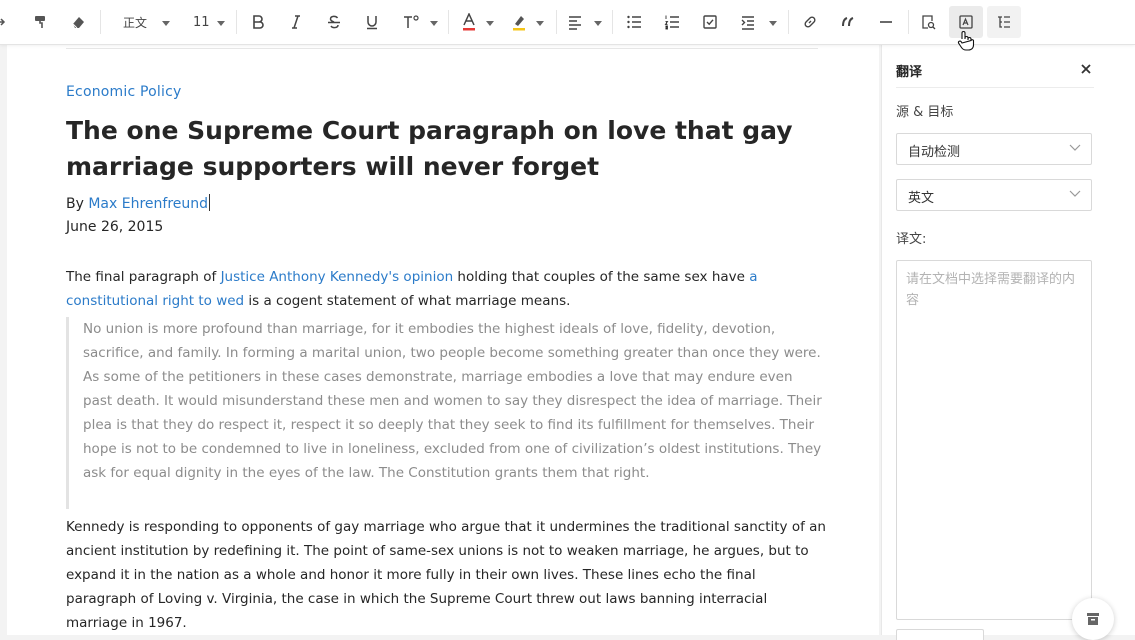  I want to click on align-left-icon, so click(575, 23).